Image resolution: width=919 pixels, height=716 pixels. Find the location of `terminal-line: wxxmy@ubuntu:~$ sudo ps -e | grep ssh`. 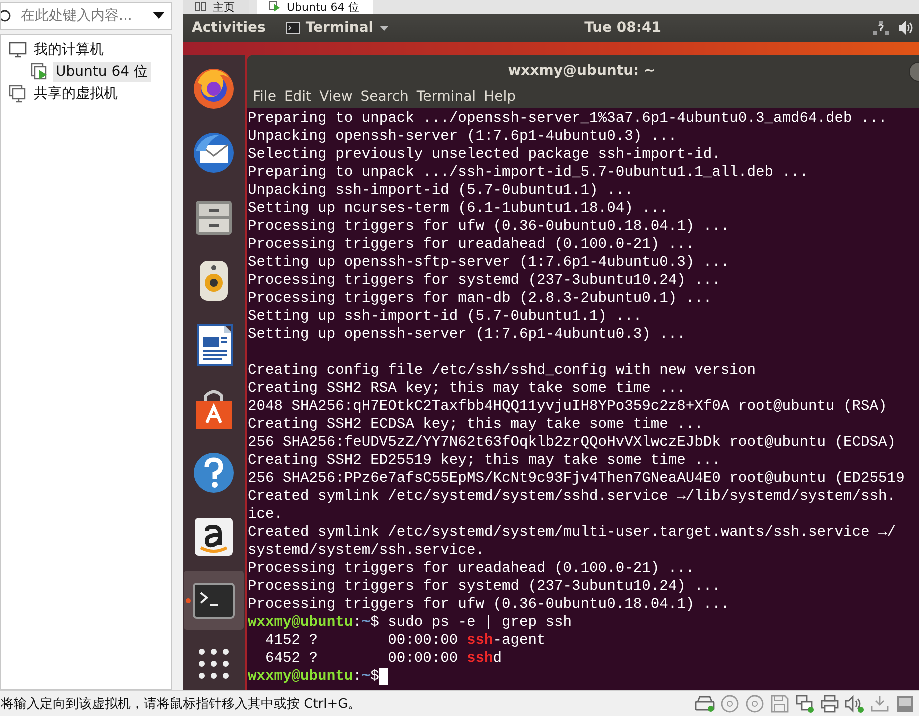

terminal-line: wxxmy@ubuntu:~$ sudo ps -e | grep ssh is located at coordinates (410, 623).